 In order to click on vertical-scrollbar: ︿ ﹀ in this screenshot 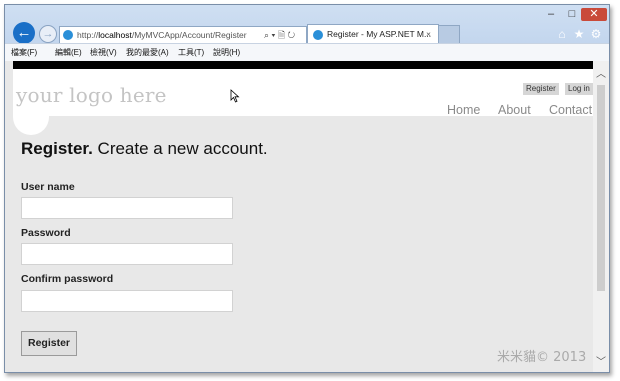, I will do `click(601, 216)`.